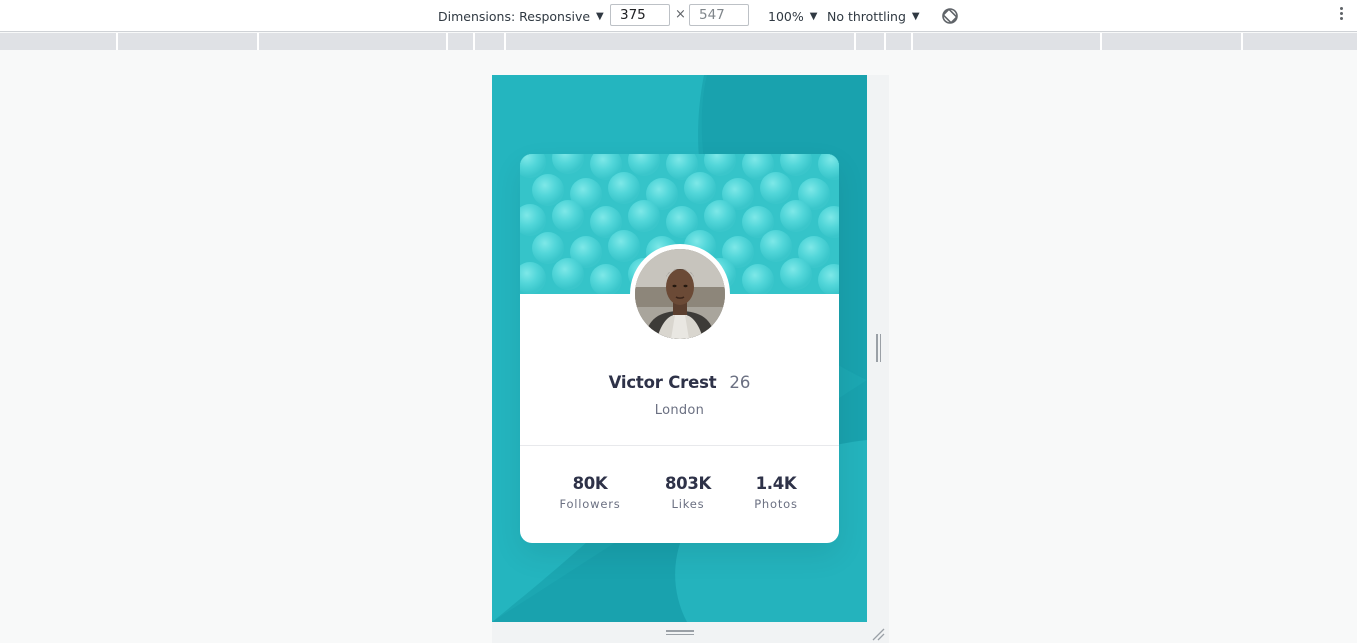 This screenshot has width=1357, height=643. Describe the element at coordinates (688, 483) in the screenshot. I see `stat-value: 803K` at that location.